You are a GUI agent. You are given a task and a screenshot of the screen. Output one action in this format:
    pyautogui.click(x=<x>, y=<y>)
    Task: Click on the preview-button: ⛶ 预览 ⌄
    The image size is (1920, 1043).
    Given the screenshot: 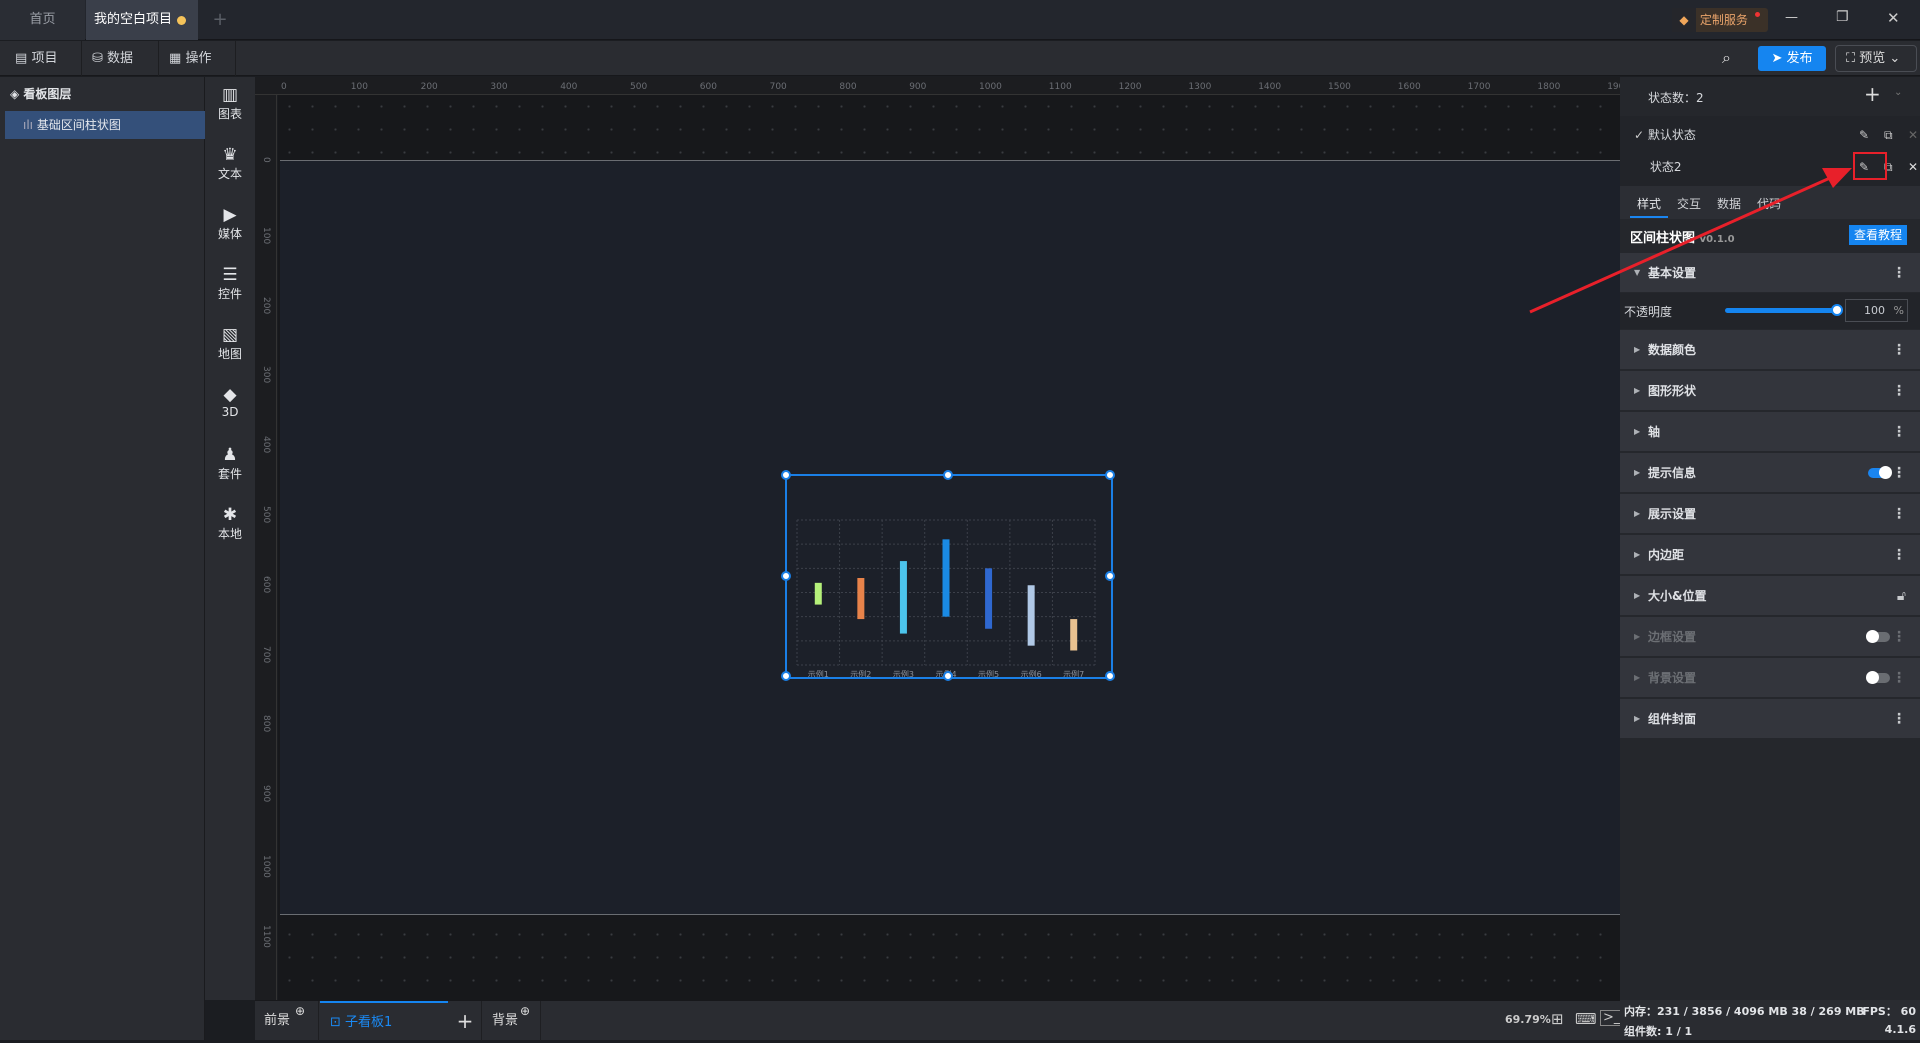 What is the action you would take?
    pyautogui.click(x=1876, y=58)
    